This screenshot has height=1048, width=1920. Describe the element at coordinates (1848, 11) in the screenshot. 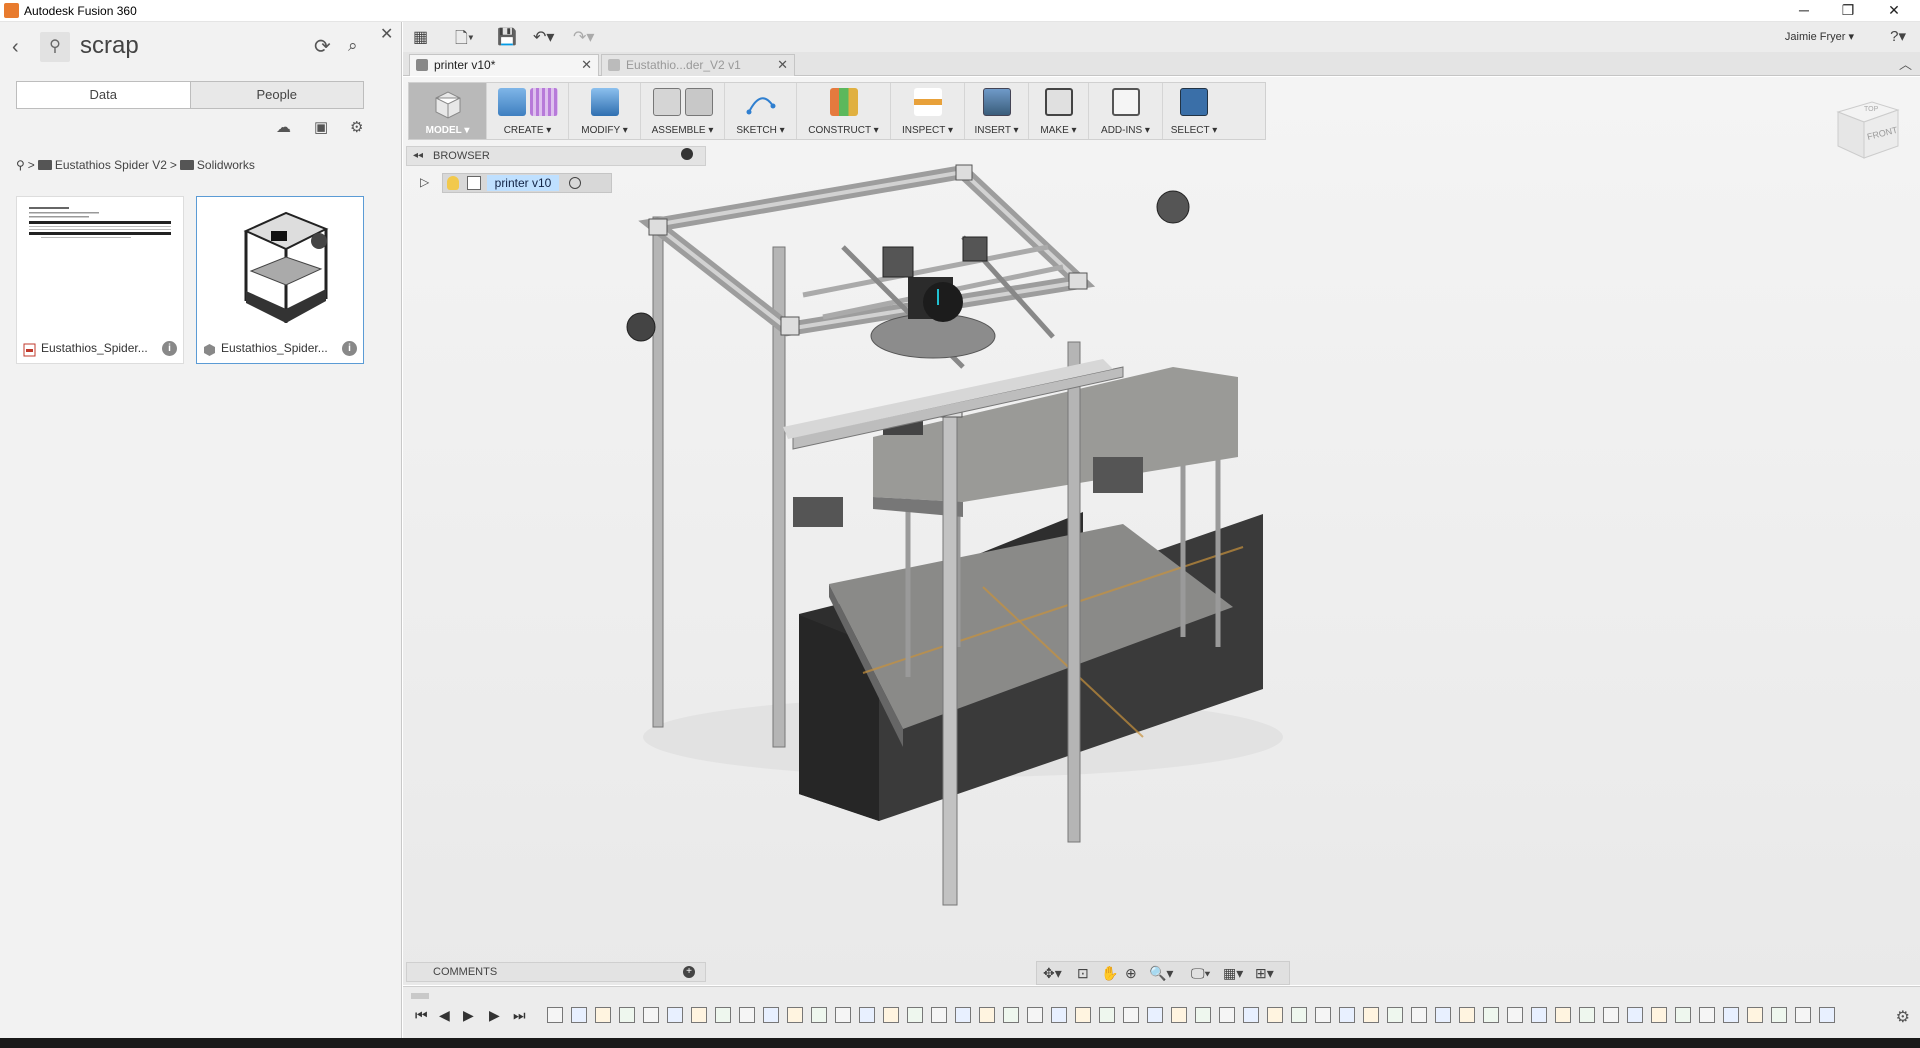

I see `restore-button: ❐` at that location.